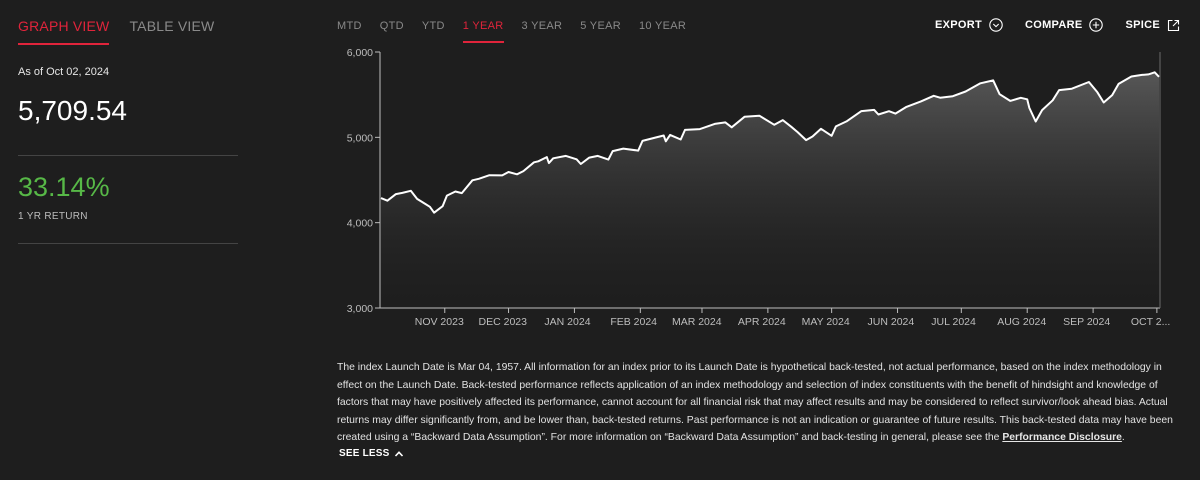 Image resolution: width=1200 pixels, height=480 pixels. What do you see at coordinates (600, 31) in the screenshot?
I see `period-5-year: 5 YEAR` at bounding box center [600, 31].